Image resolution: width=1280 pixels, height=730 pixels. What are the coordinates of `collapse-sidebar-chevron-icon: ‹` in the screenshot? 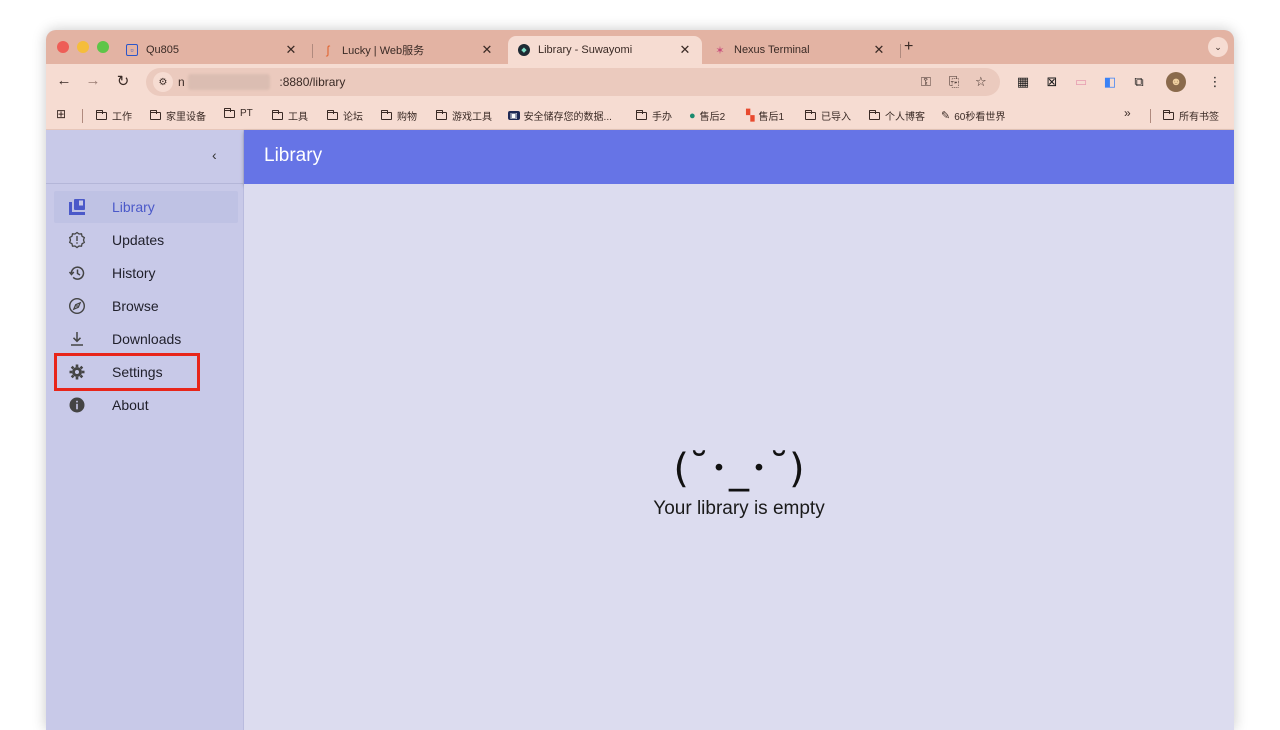 It's located at (214, 155).